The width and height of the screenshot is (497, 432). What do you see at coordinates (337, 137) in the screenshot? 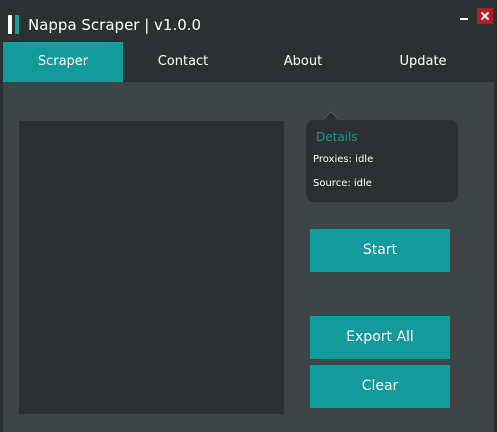
I see `details-title: Details` at bounding box center [337, 137].